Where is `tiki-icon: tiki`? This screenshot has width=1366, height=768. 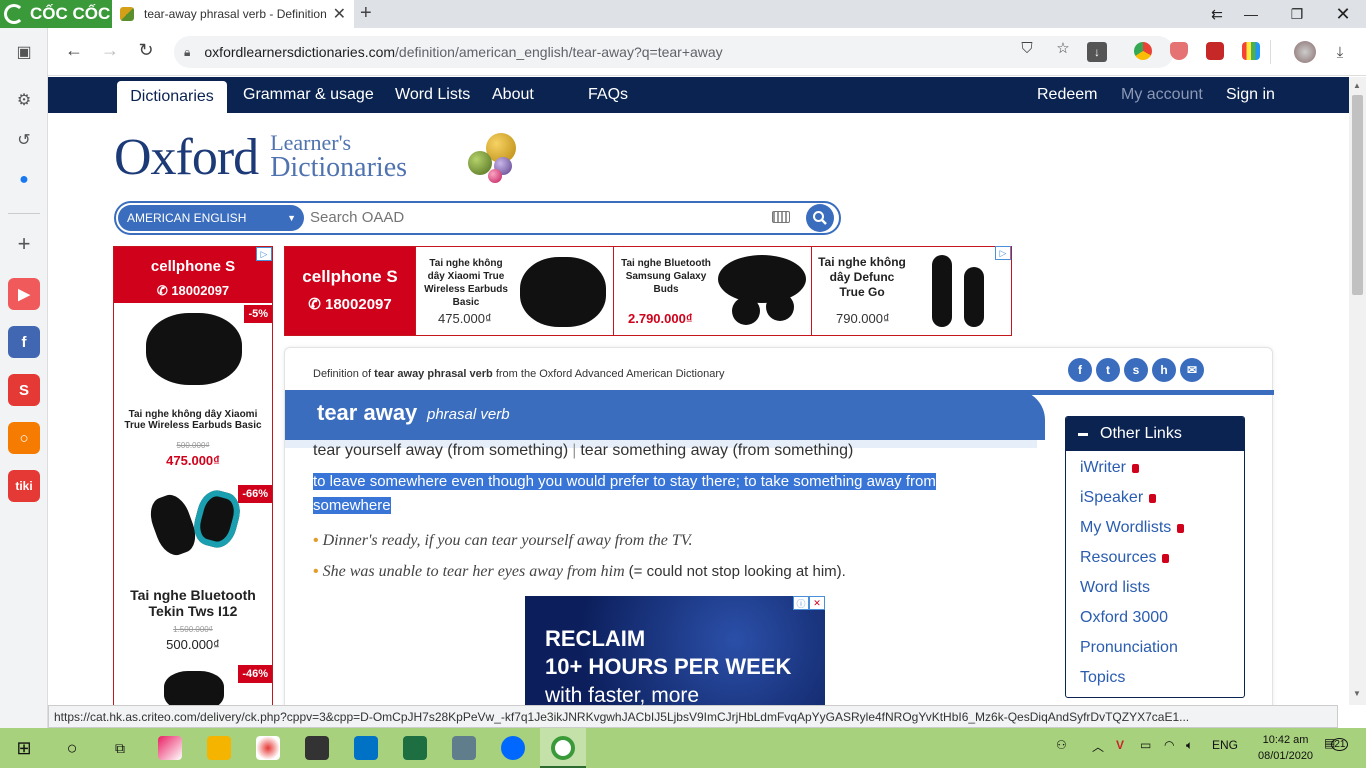 tiki-icon: tiki is located at coordinates (24, 486).